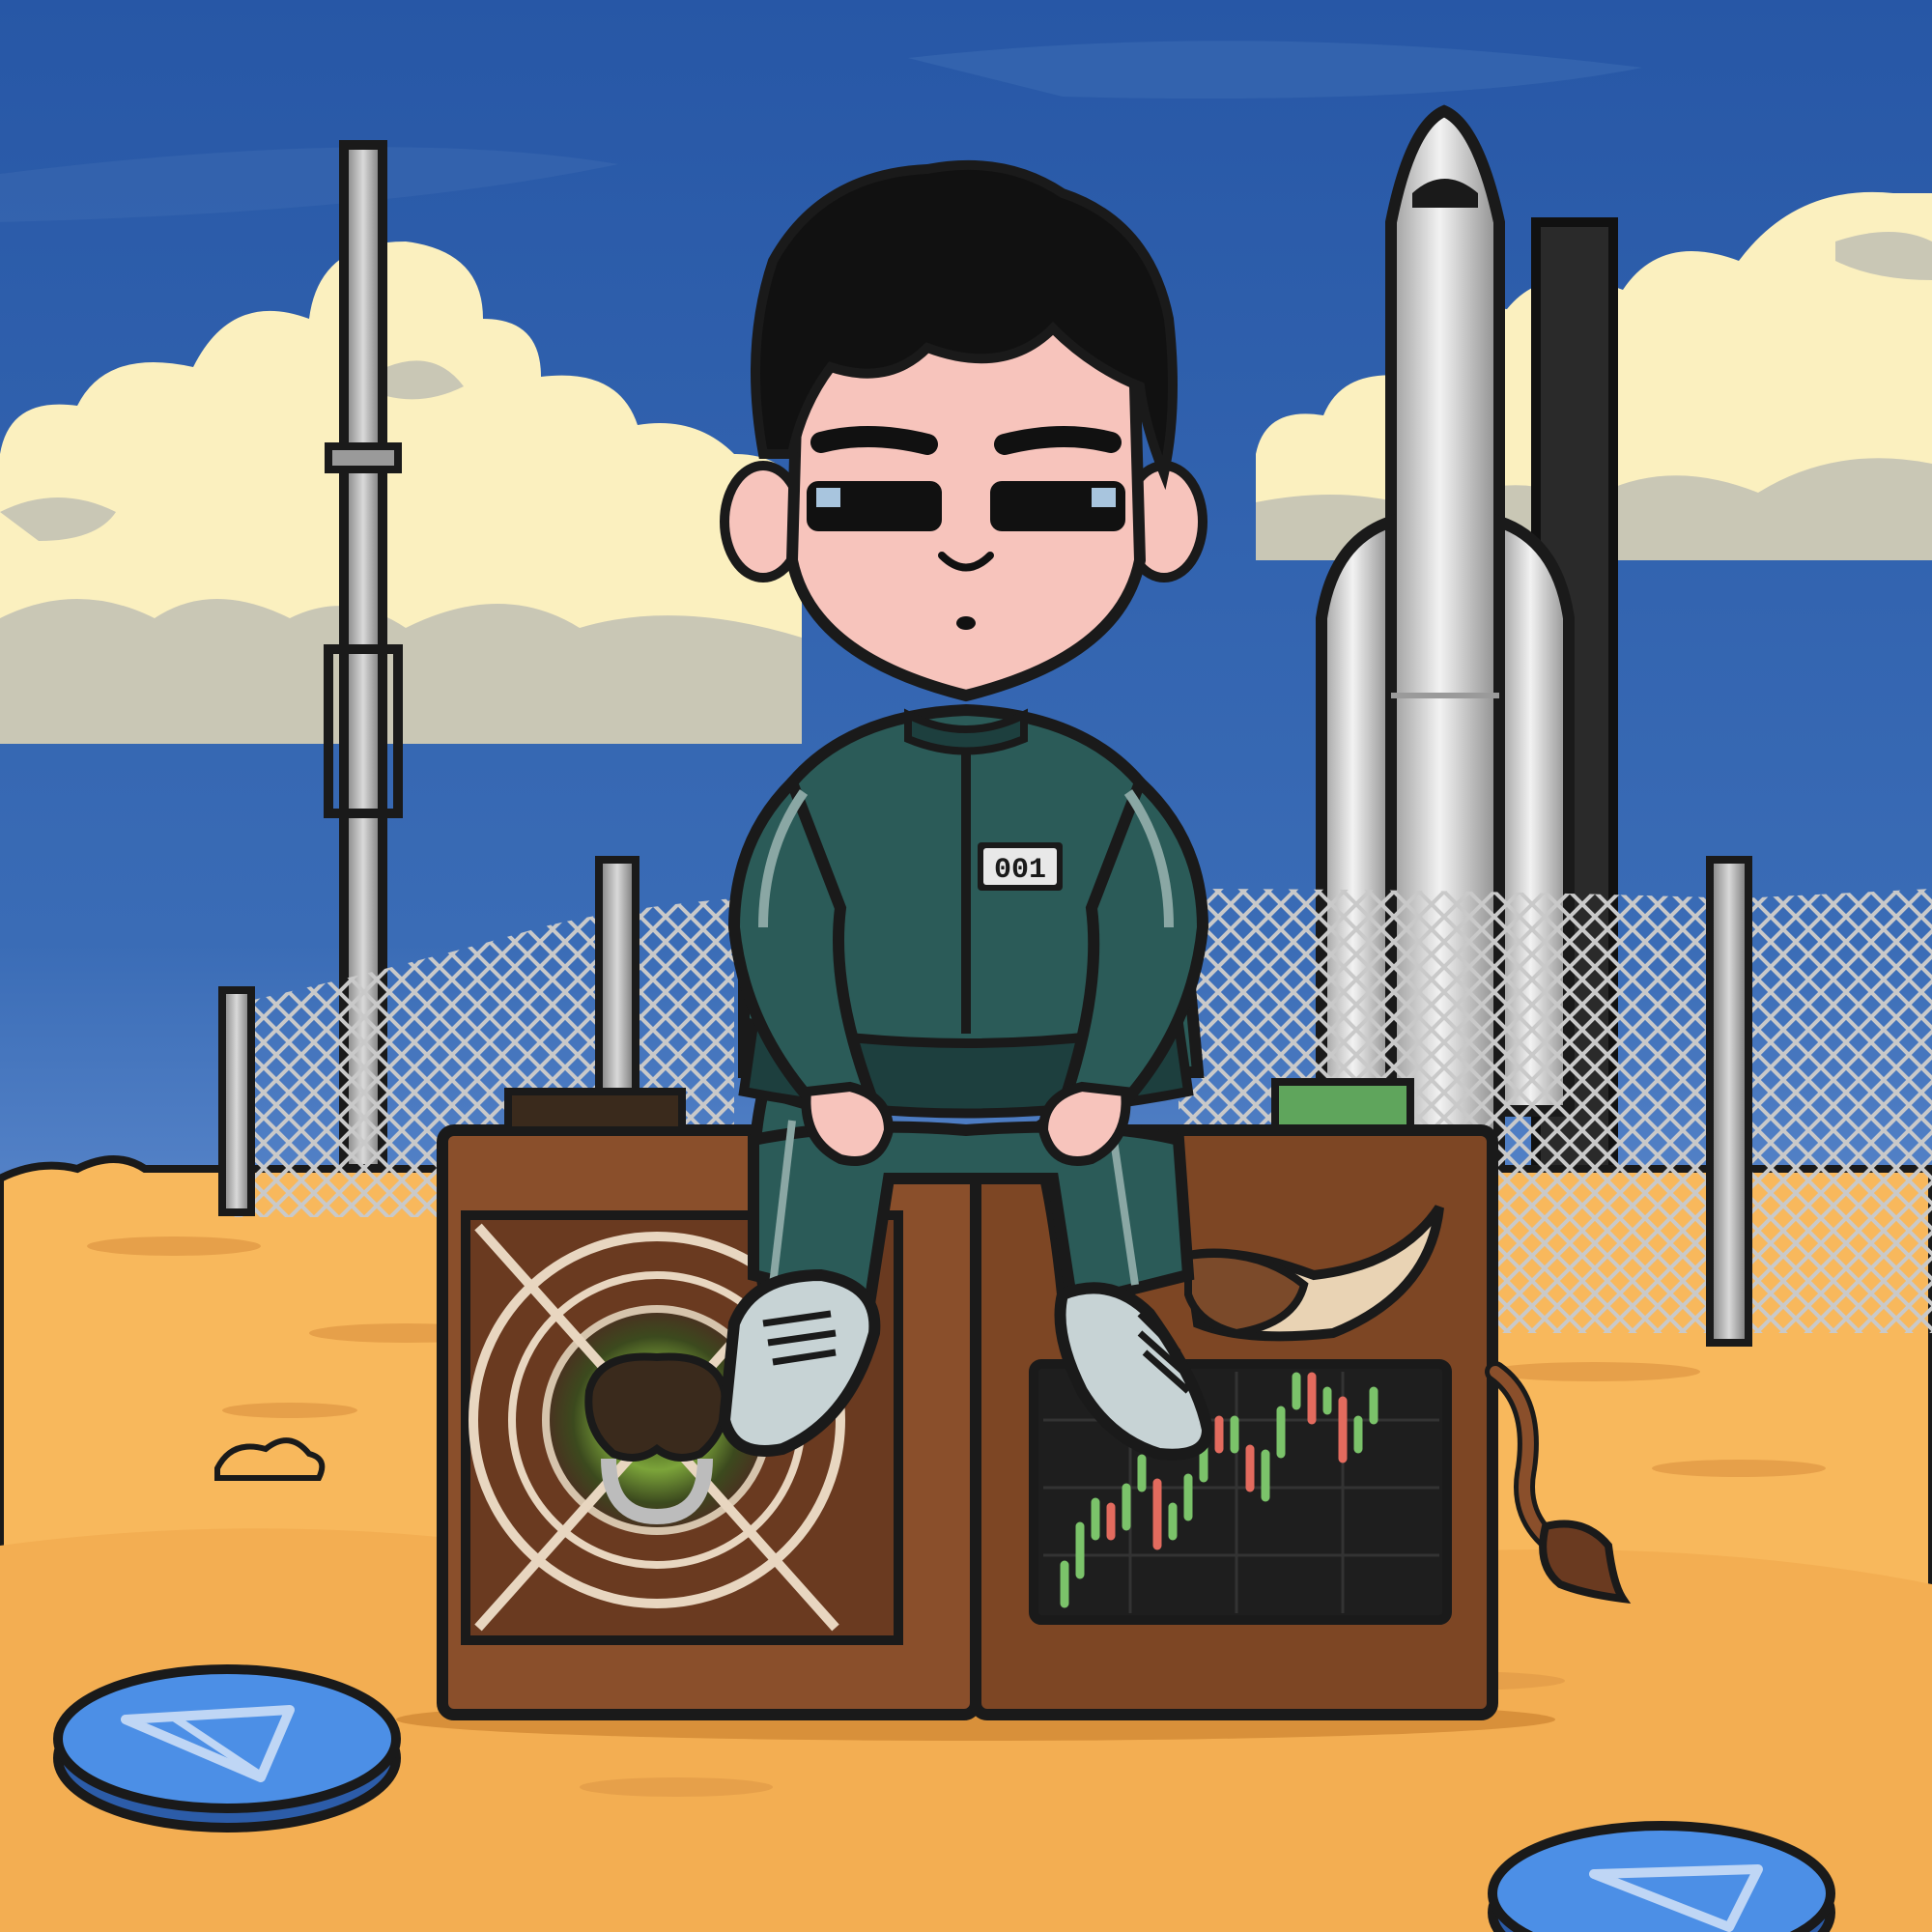 Image resolution: width=1932 pixels, height=1932 pixels. Describe the element at coordinates (656, 1407) in the screenshot. I see `bull-nose-ring-icon` at that location.